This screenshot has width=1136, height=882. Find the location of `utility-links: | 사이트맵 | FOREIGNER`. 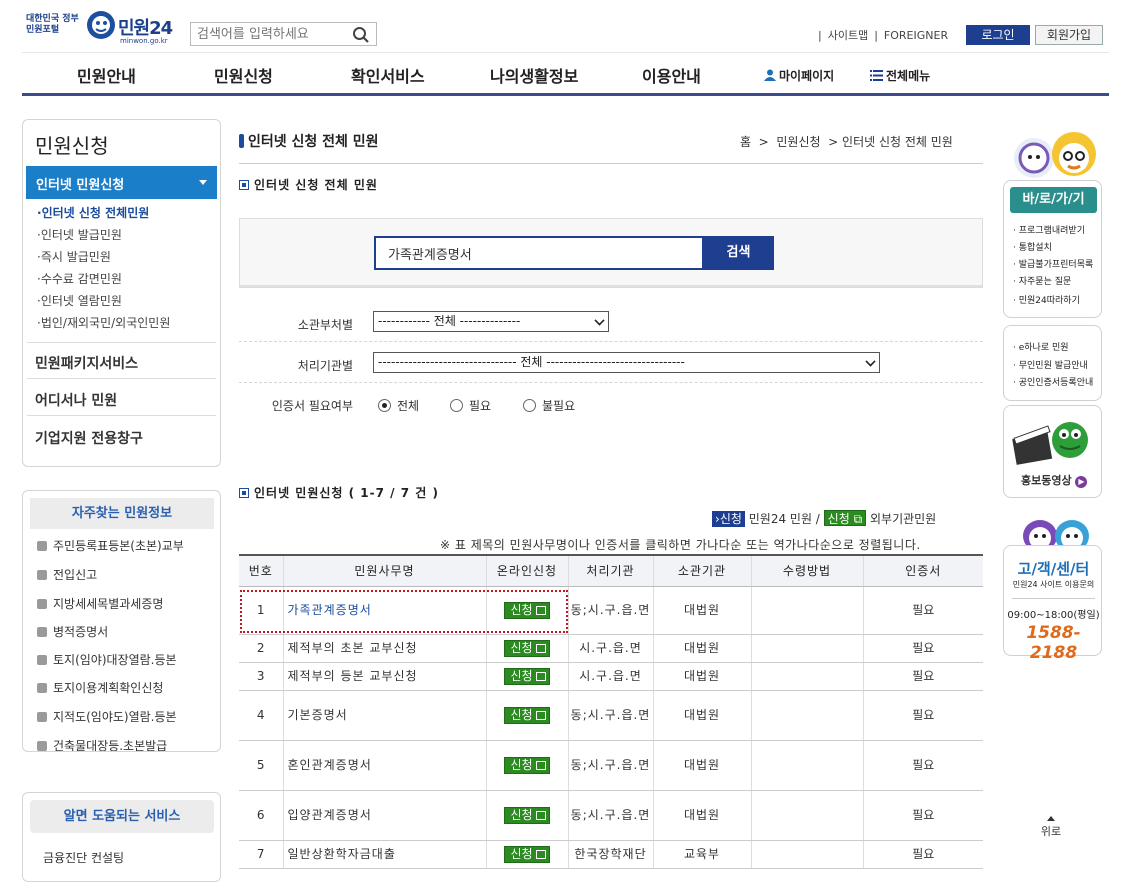

utility-links: | 사이트맵 | FOREIGNER is located at coordinates (883, 35).